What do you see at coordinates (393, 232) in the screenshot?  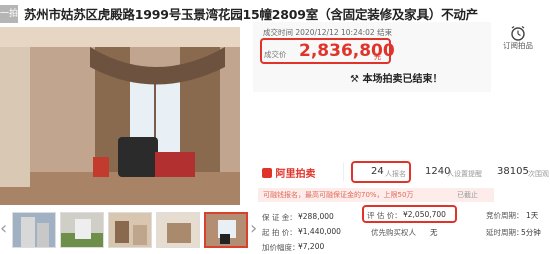 I see `priority-buyer-label: 优先购买权人` at bounding box center [393, 232].